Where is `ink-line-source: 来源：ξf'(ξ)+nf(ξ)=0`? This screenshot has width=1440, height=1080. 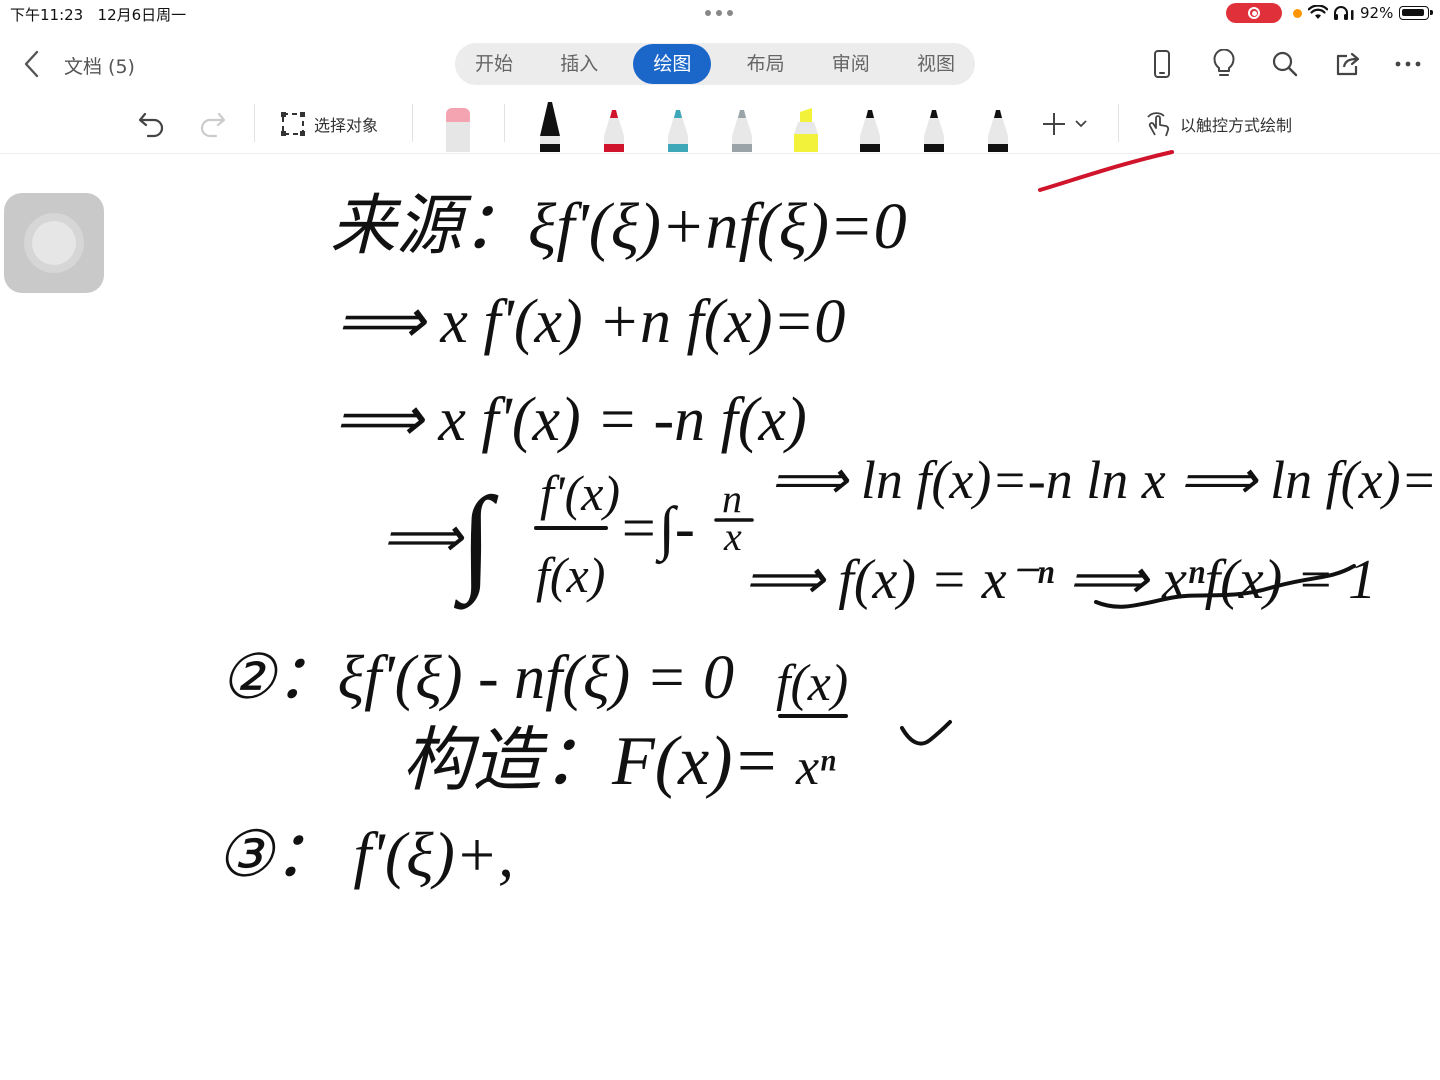 ink-line-source: 来源：ξf'(ξ)+nf(ξ)=0 is located at coordinates (618, 226).